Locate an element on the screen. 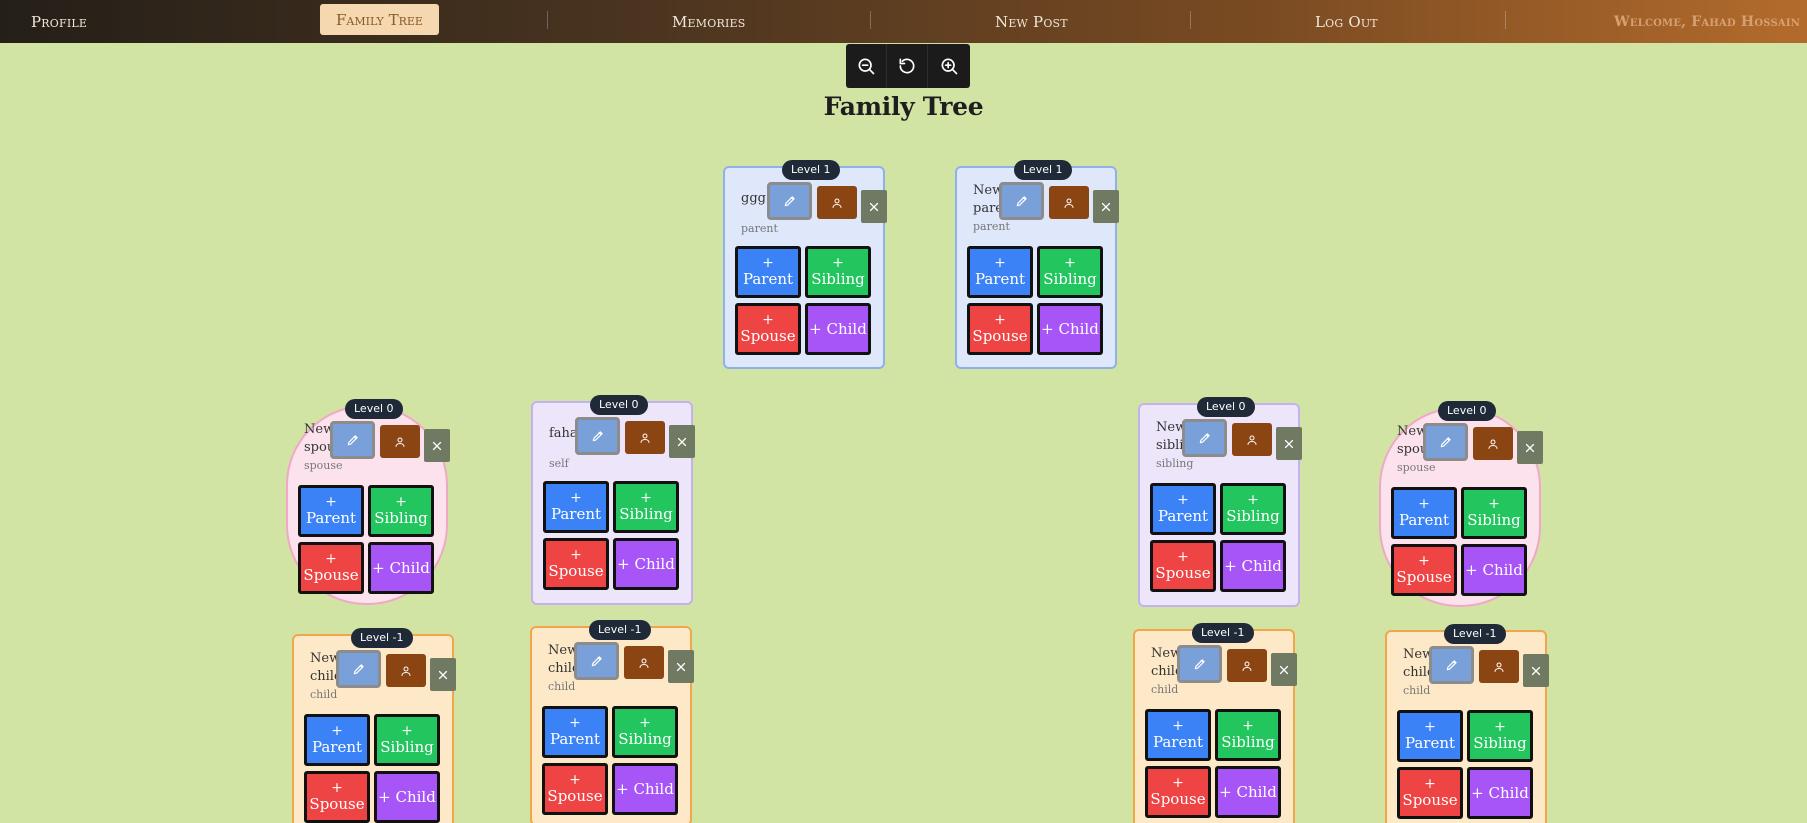 This screenshot has width=1807, height=823. nav-family-tree: Family Tree is located at coordinates (379, 19).